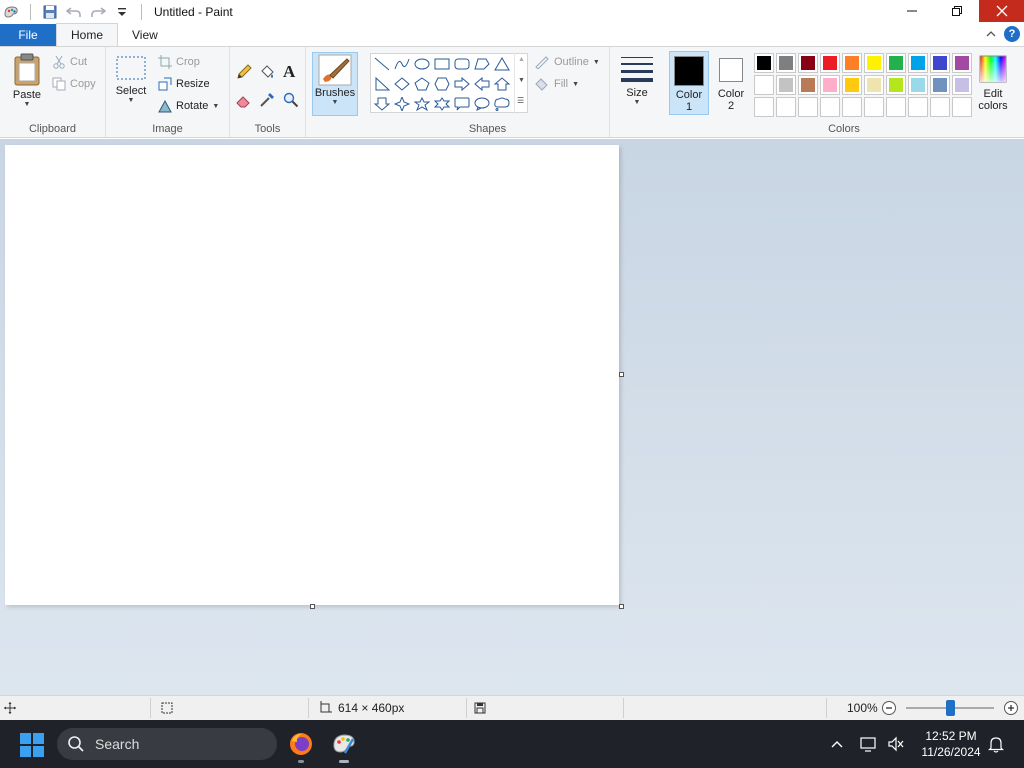  What do you see at coordinates (869, 744) in the screenshot?
I see `network-icon` at bounding box center [869, 744].